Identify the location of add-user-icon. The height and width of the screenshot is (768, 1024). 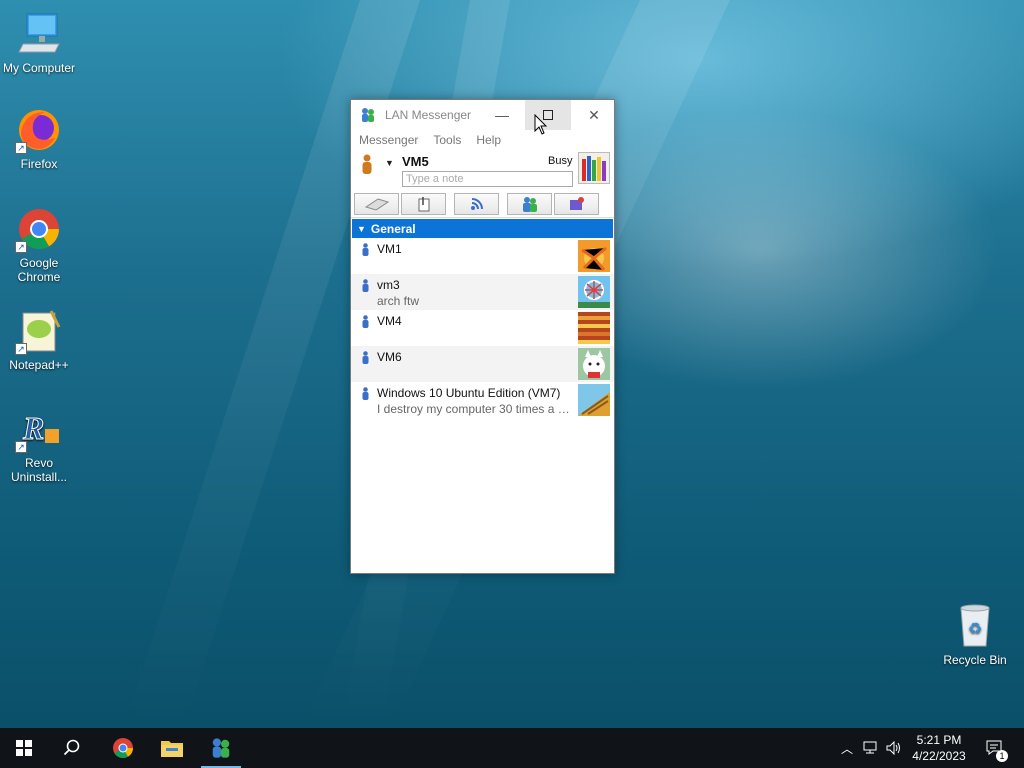
(529, 204).